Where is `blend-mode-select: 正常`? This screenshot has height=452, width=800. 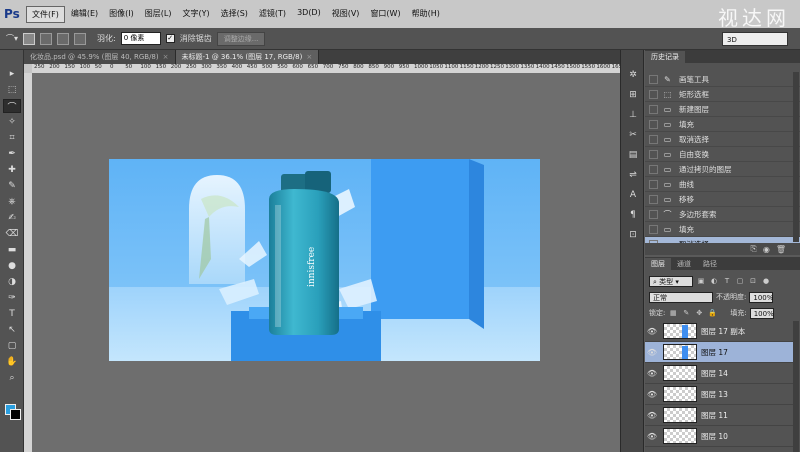 blend-mode-select: 正常 is located at coordinates (681, 297).